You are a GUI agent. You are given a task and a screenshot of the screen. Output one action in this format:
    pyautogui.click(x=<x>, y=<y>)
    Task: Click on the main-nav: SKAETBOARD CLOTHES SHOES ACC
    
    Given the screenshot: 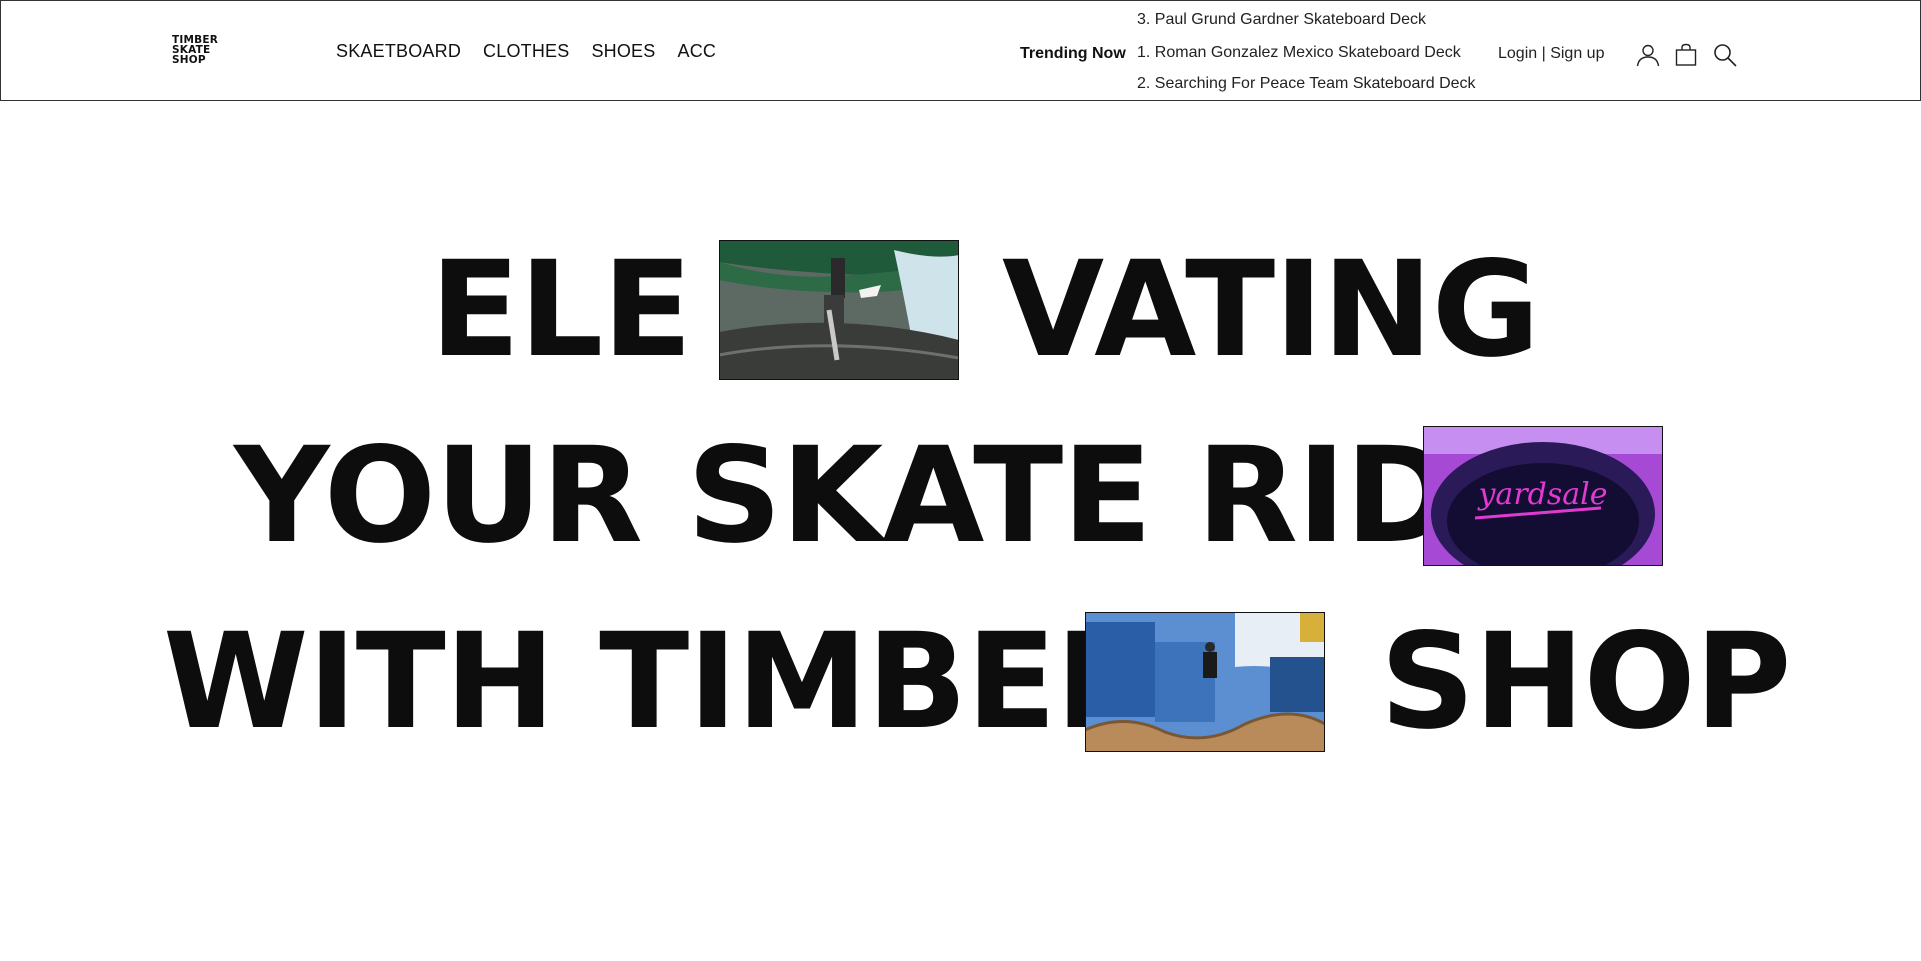 What is the action you would take?
    pyautogui.click(x=537, y=51)
    